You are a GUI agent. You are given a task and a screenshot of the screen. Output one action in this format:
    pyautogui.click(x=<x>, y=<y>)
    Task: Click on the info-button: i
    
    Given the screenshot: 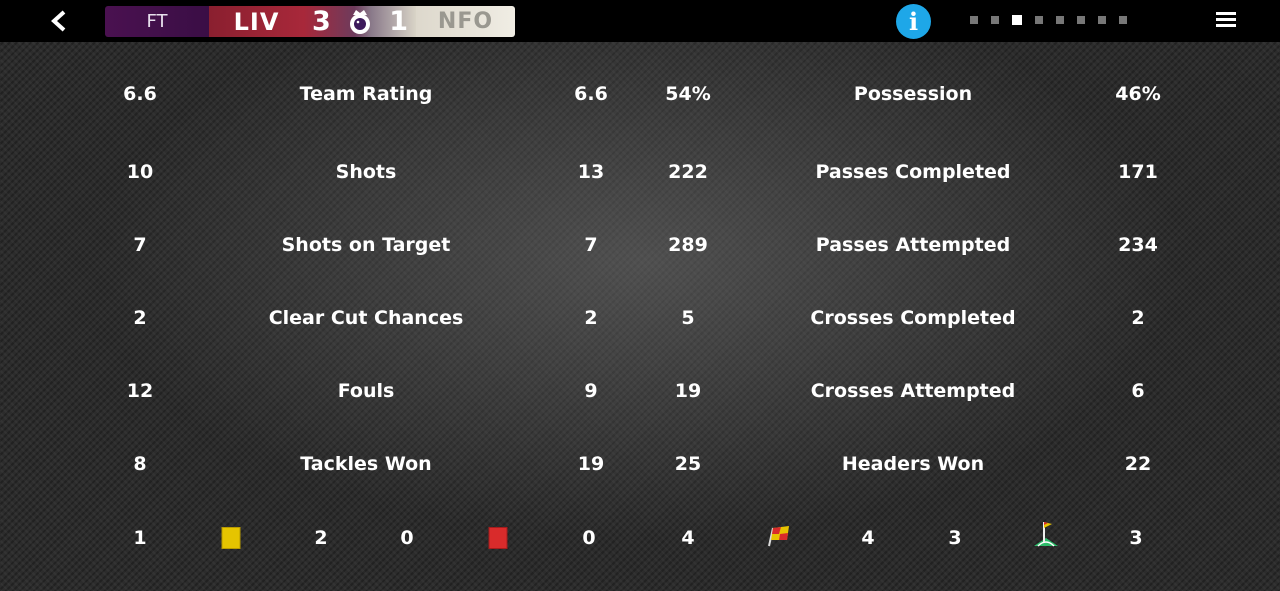 What is the action you would take?
    pyautogui.click(x=913, y=21)
    